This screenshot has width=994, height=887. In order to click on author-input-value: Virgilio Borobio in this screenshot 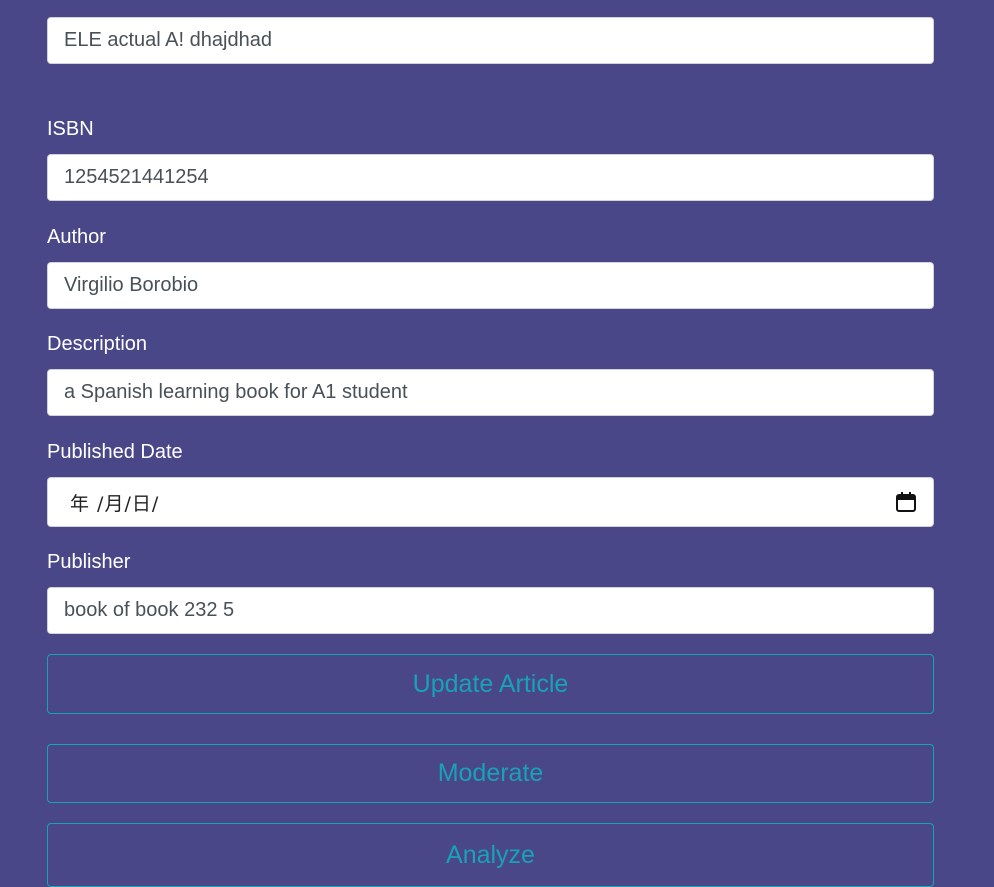, I will do `click(131, 285)`.